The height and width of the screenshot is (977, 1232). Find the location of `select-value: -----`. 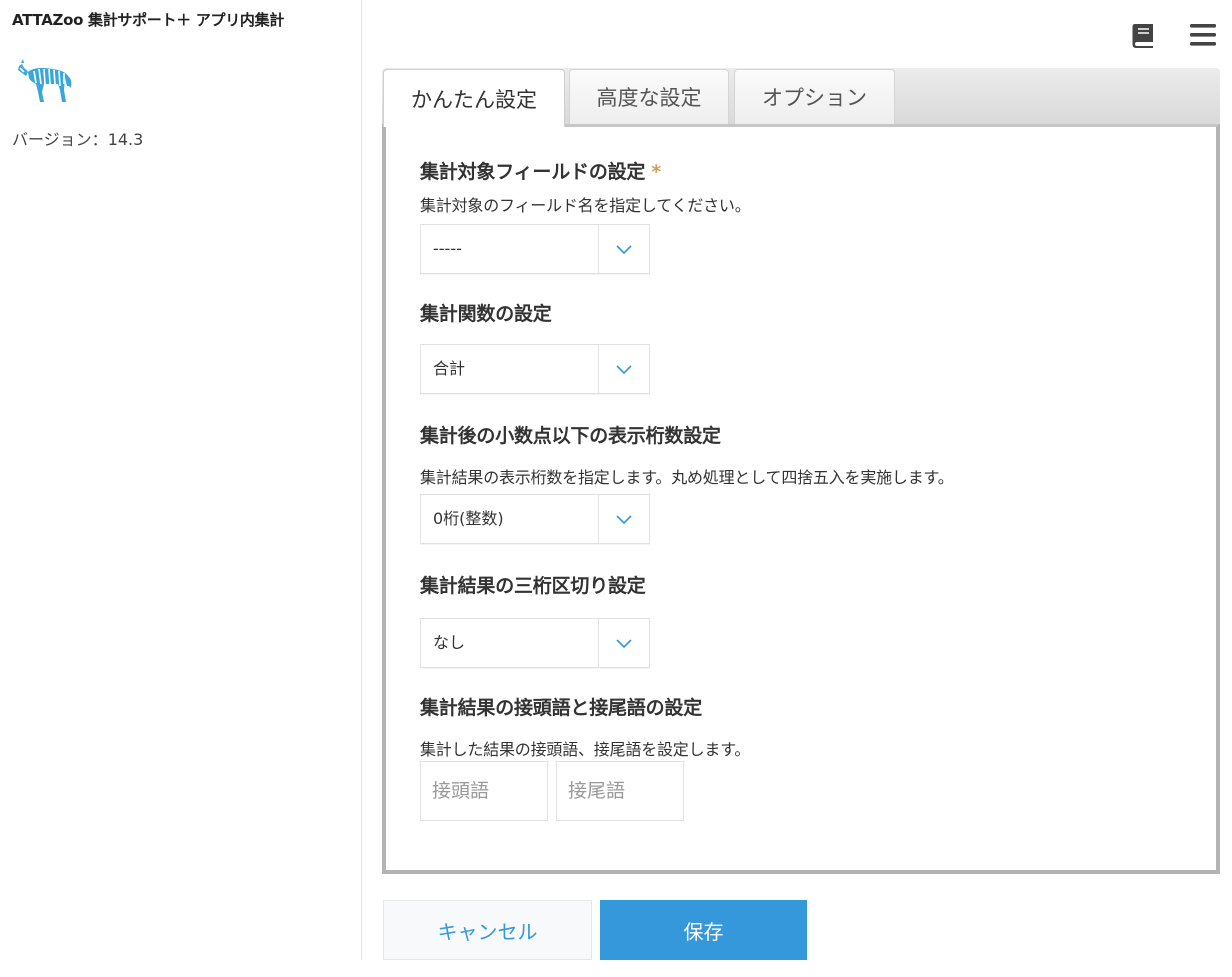

select-value: ----- is located at coordinates (447, 248).